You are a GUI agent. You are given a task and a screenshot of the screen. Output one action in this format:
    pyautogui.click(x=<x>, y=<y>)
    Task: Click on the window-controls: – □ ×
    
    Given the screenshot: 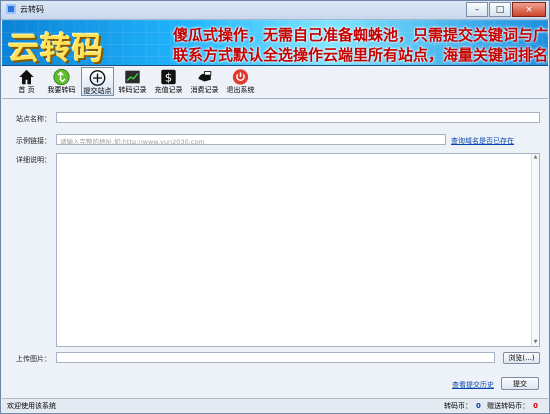 What is the action you would take?
    pyautogui.click(x=506, y=9)
    